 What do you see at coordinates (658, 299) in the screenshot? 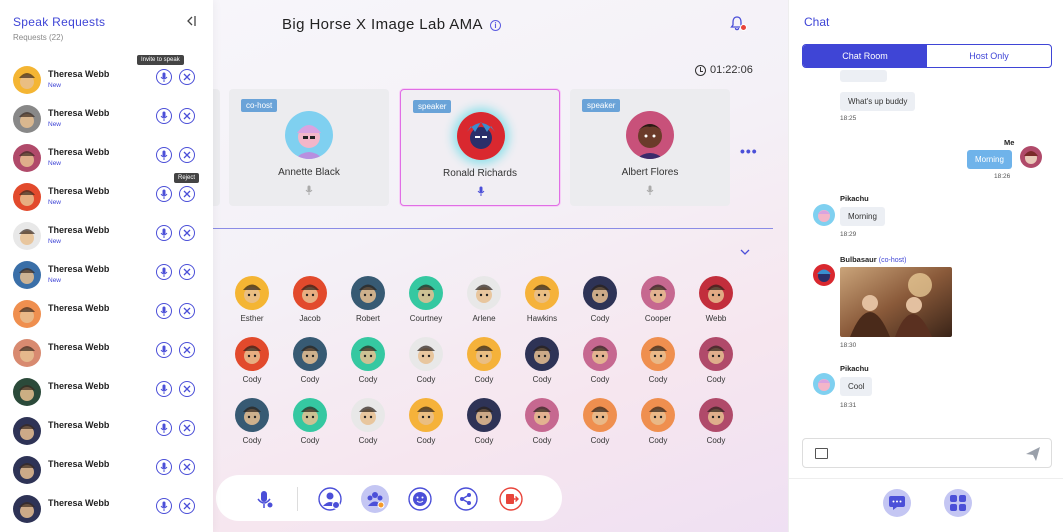
I see `audience-member: Cooper` at bounding box center [658, 299].